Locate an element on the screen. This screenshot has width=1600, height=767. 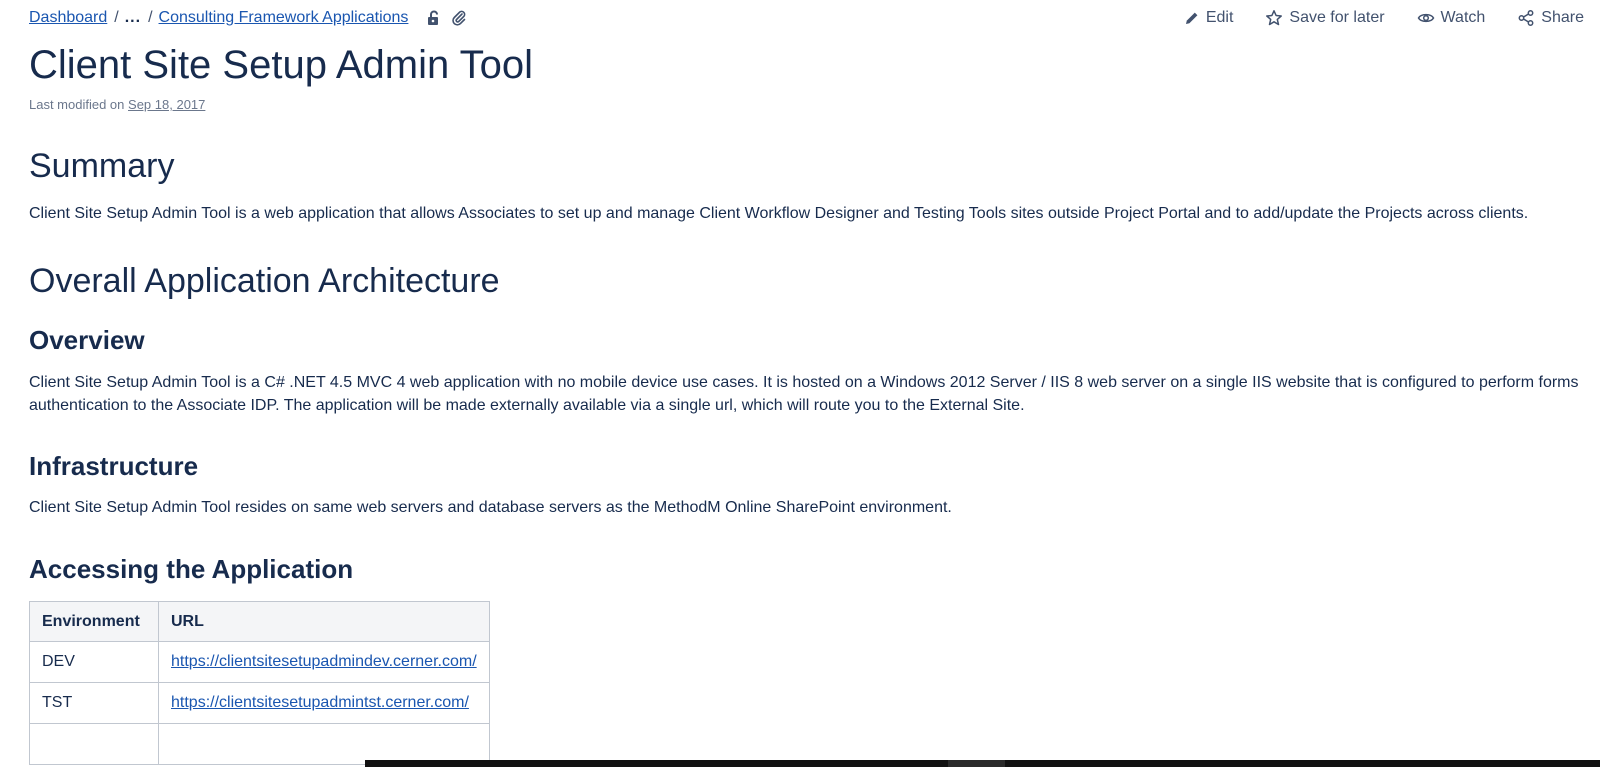
star-icon is located at coordinates (1274, 18).